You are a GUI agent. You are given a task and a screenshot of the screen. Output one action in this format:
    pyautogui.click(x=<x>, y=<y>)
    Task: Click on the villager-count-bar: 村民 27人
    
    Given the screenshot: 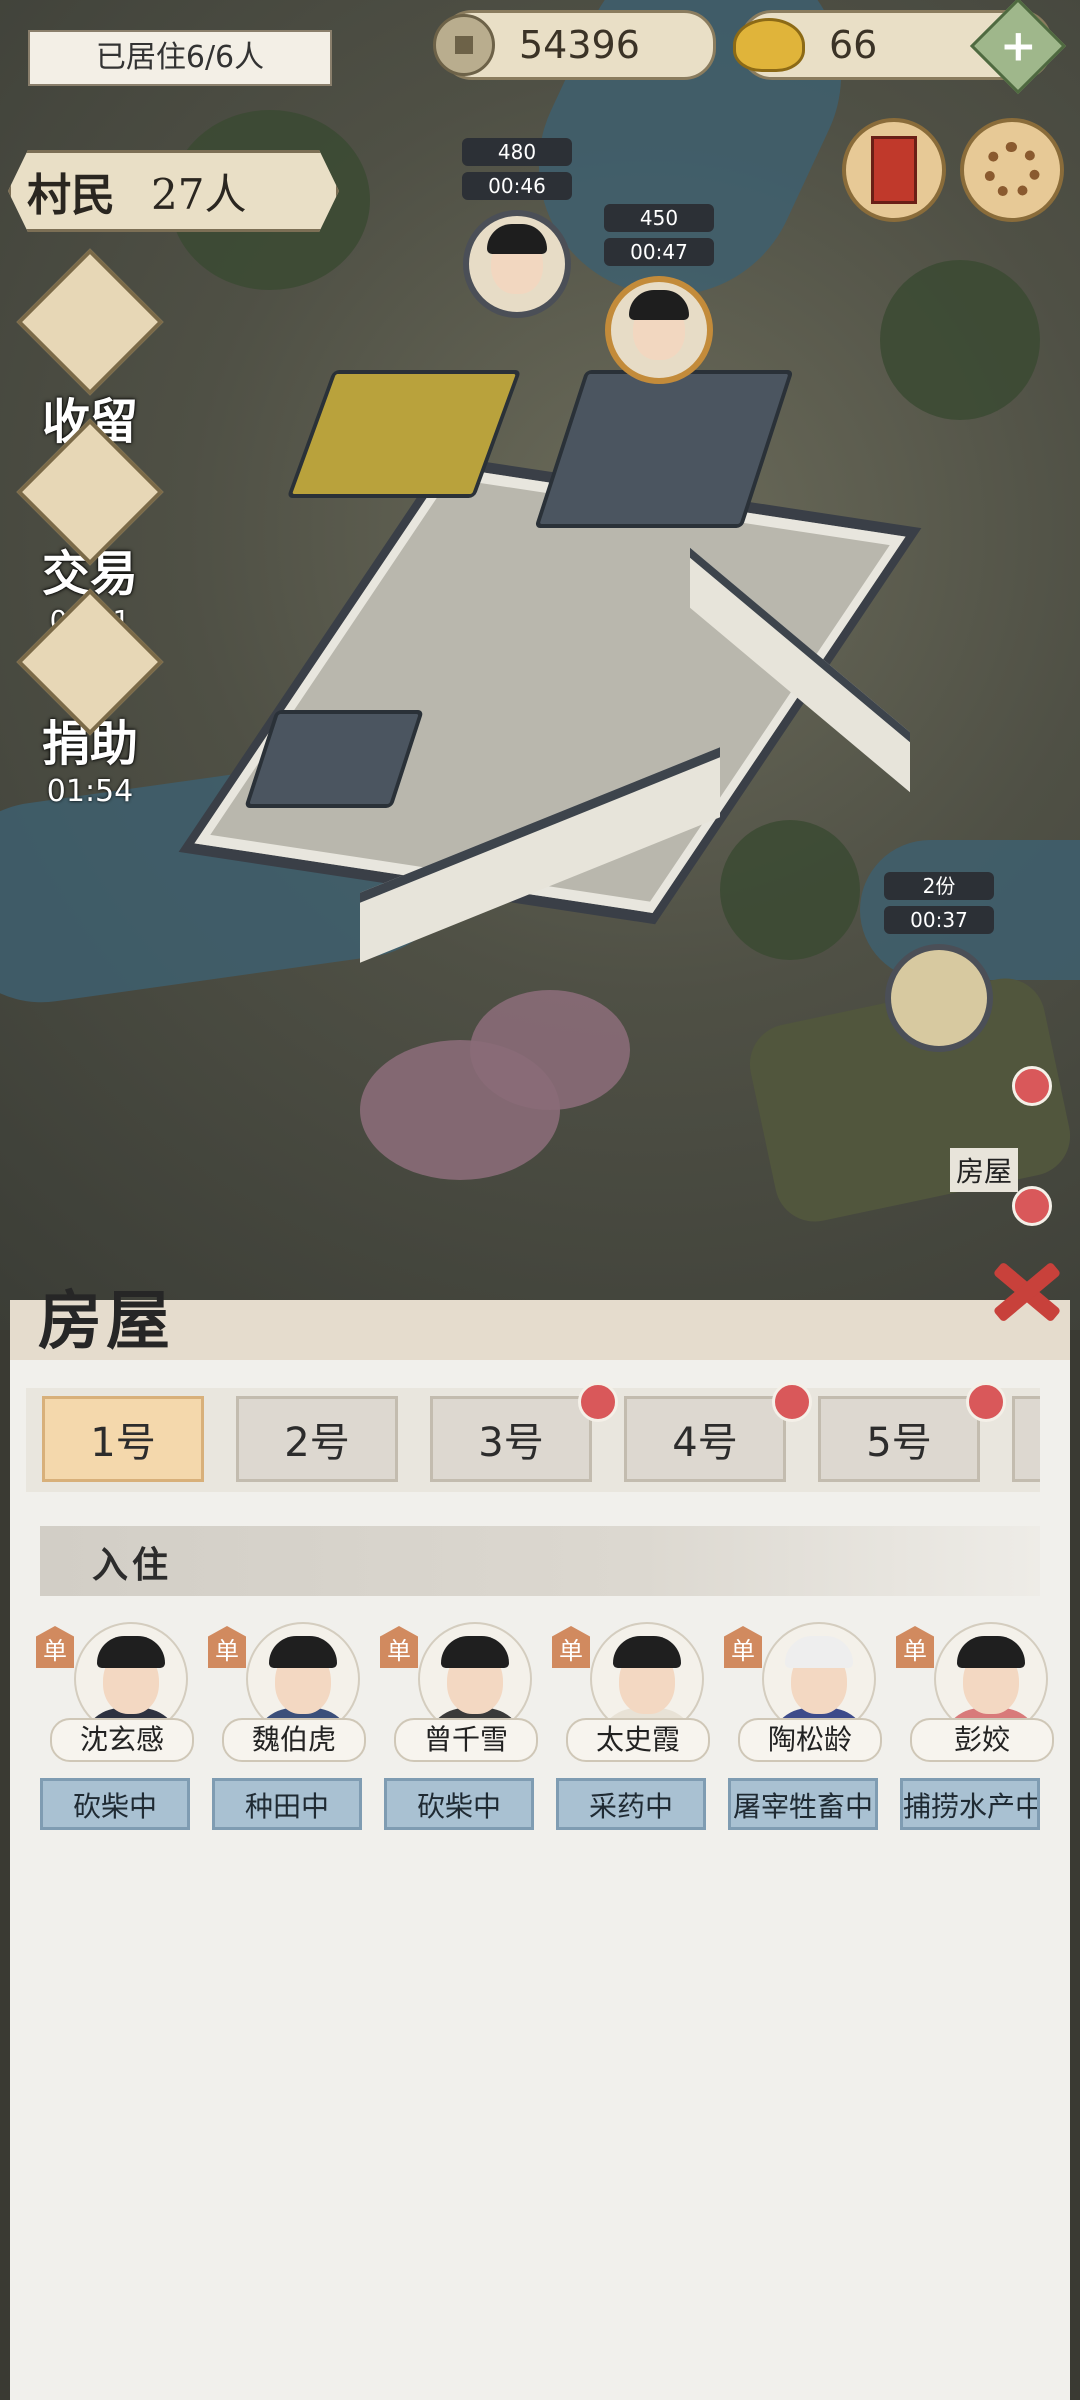 What is the action you would take?
    pyautogui.click(x=173, y=191)
    